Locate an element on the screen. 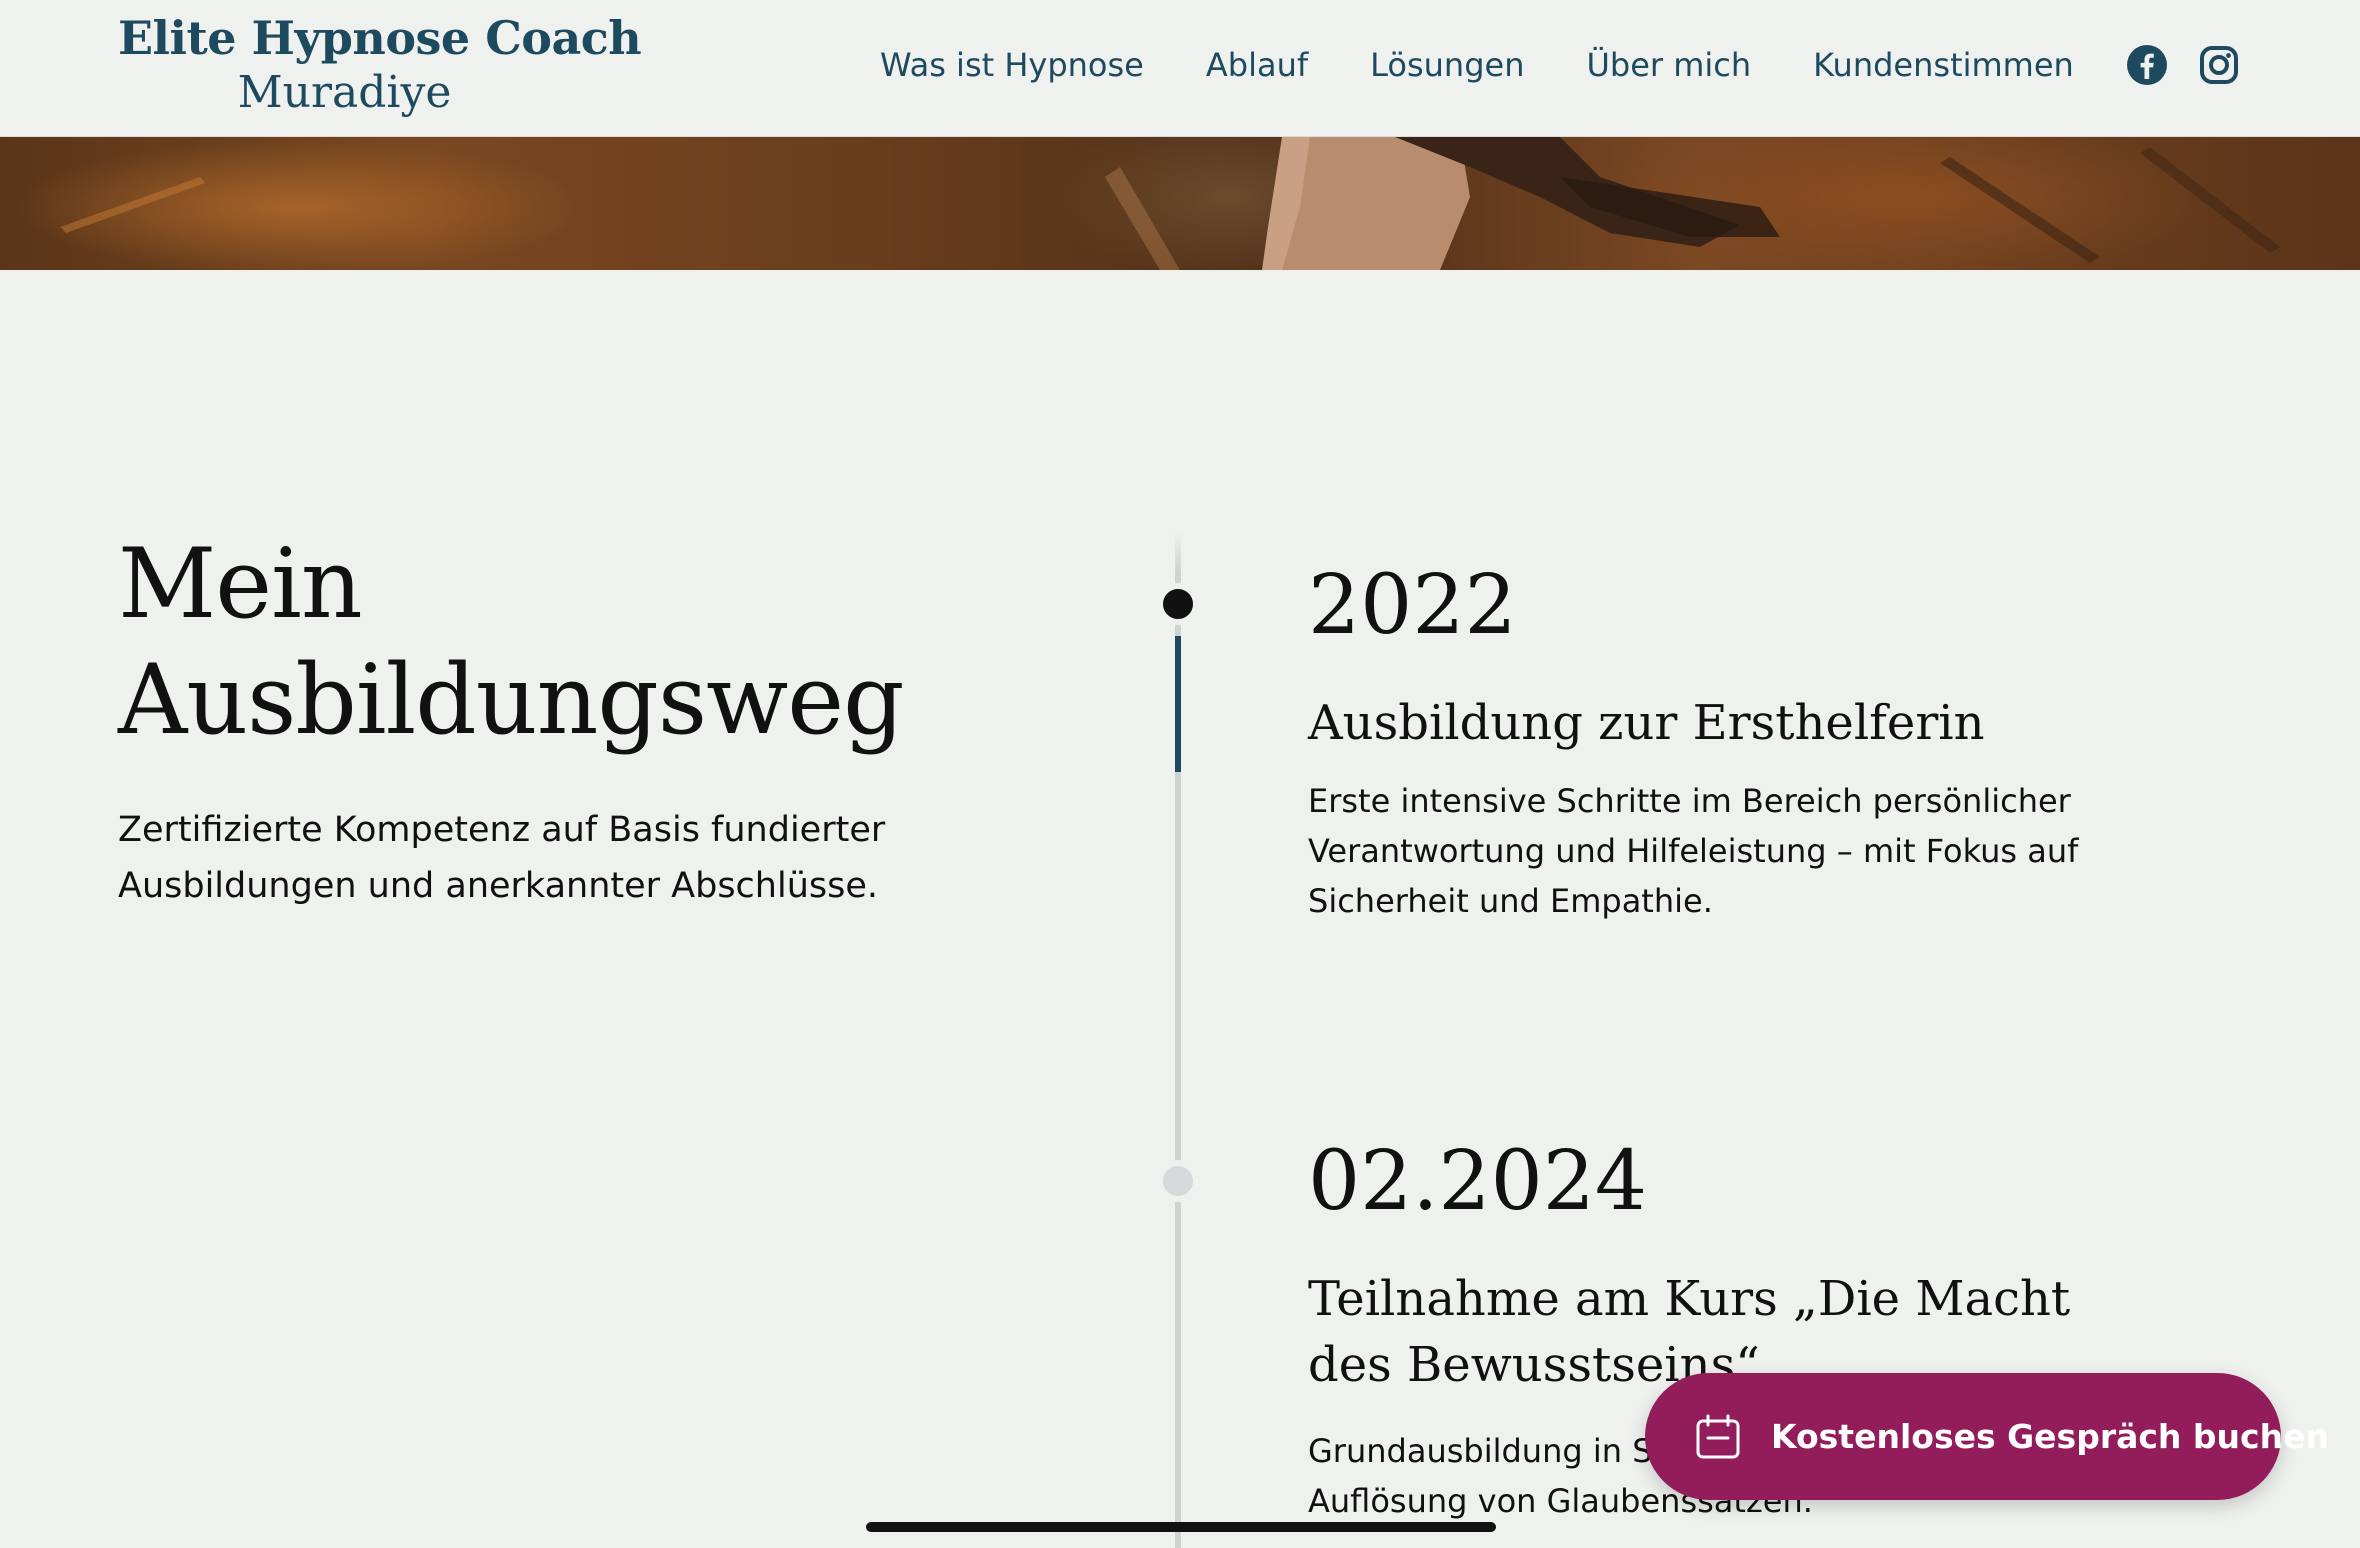  nav-item-ueber-mich: Über mich is located at coordinates (1668, 65).